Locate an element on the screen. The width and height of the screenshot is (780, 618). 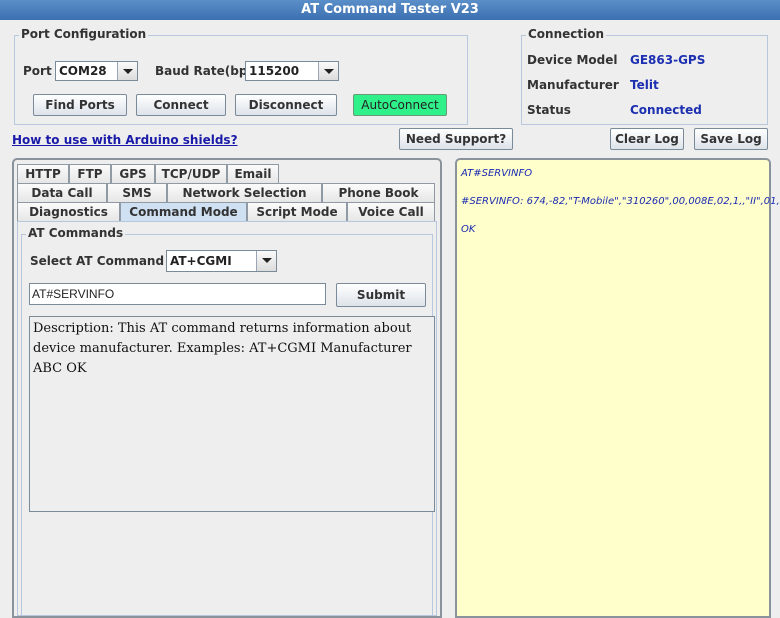
connect-button: Connect is located at coordinates (181, 105).